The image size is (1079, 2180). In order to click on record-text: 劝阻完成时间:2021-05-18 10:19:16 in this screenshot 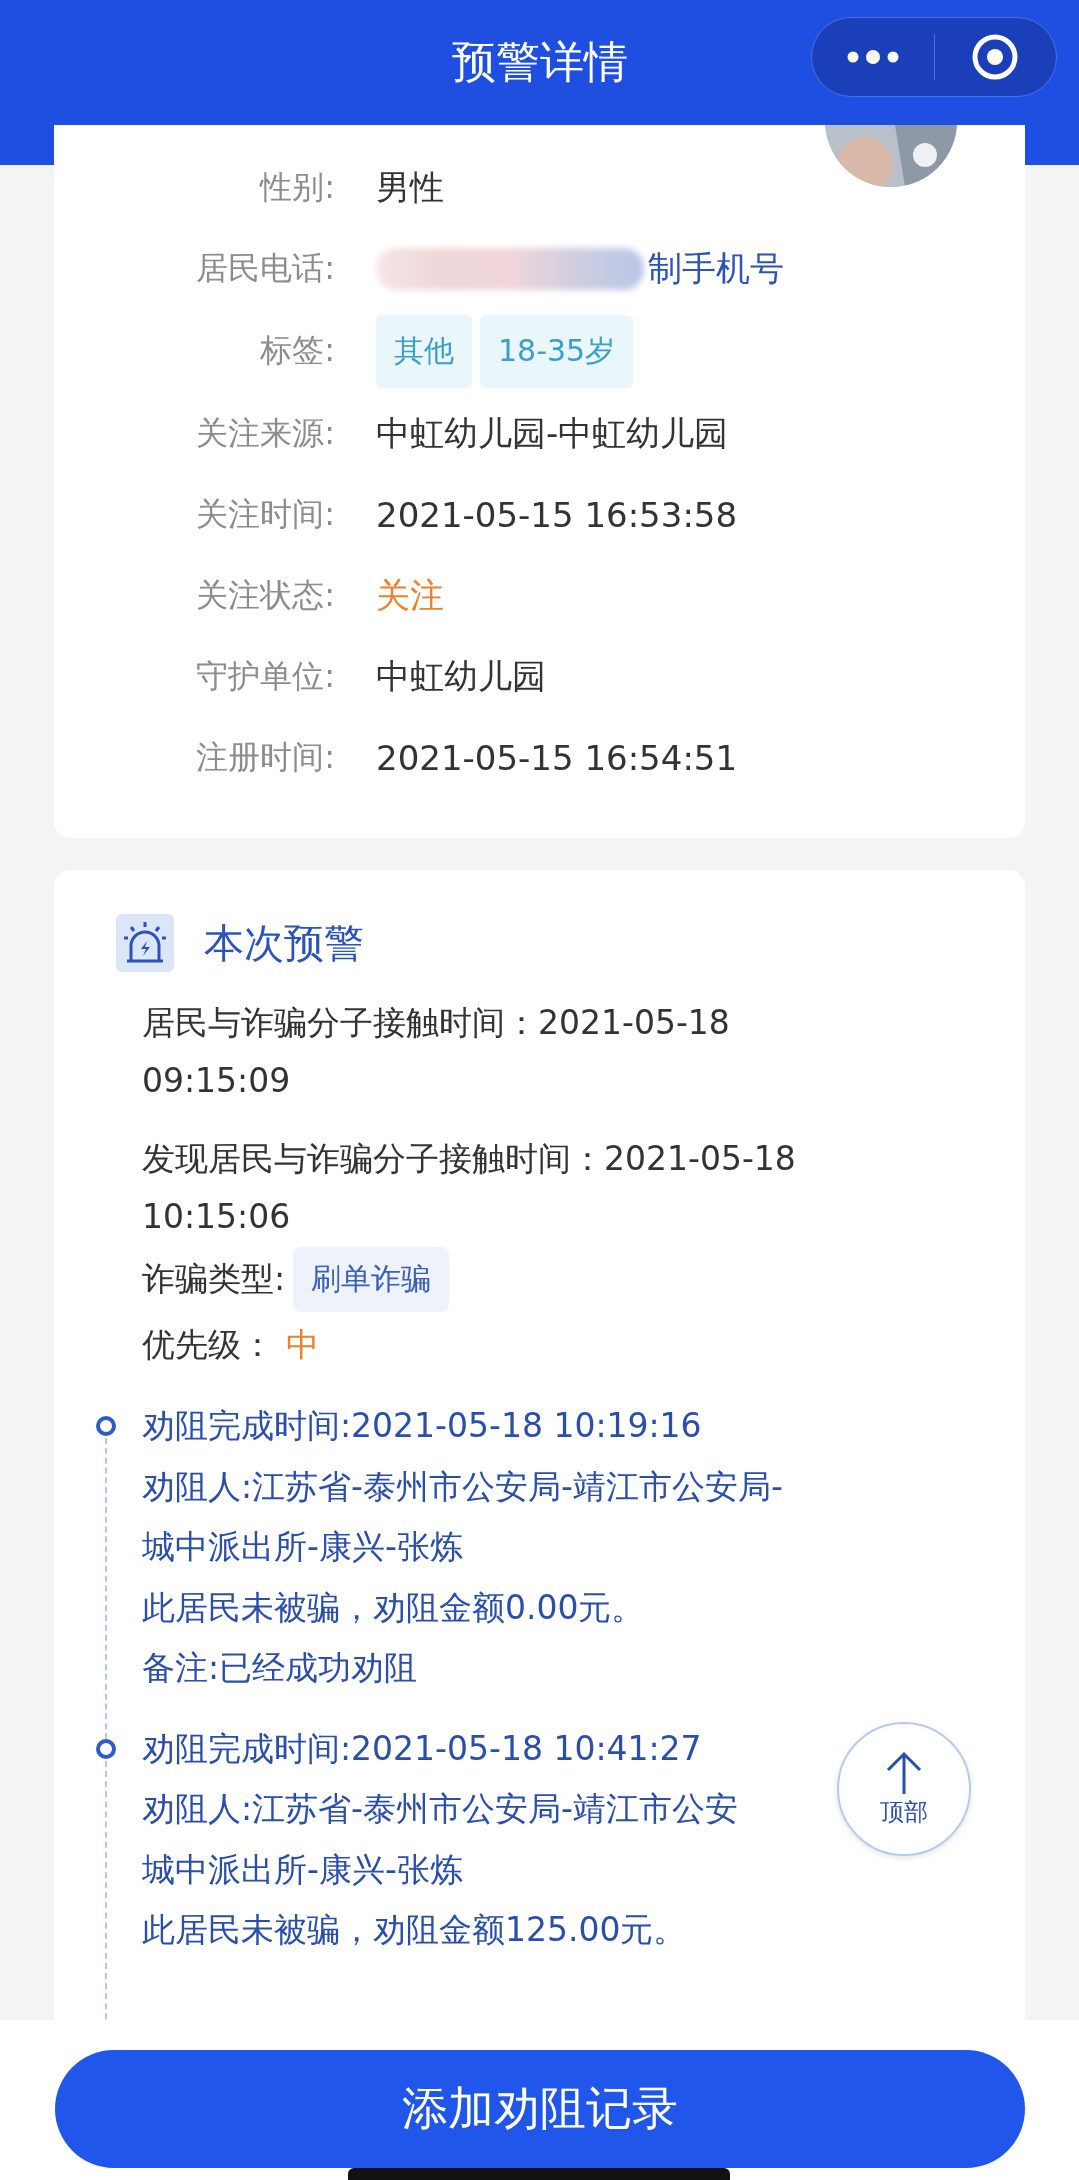, I will do `click(422, 1426)`.